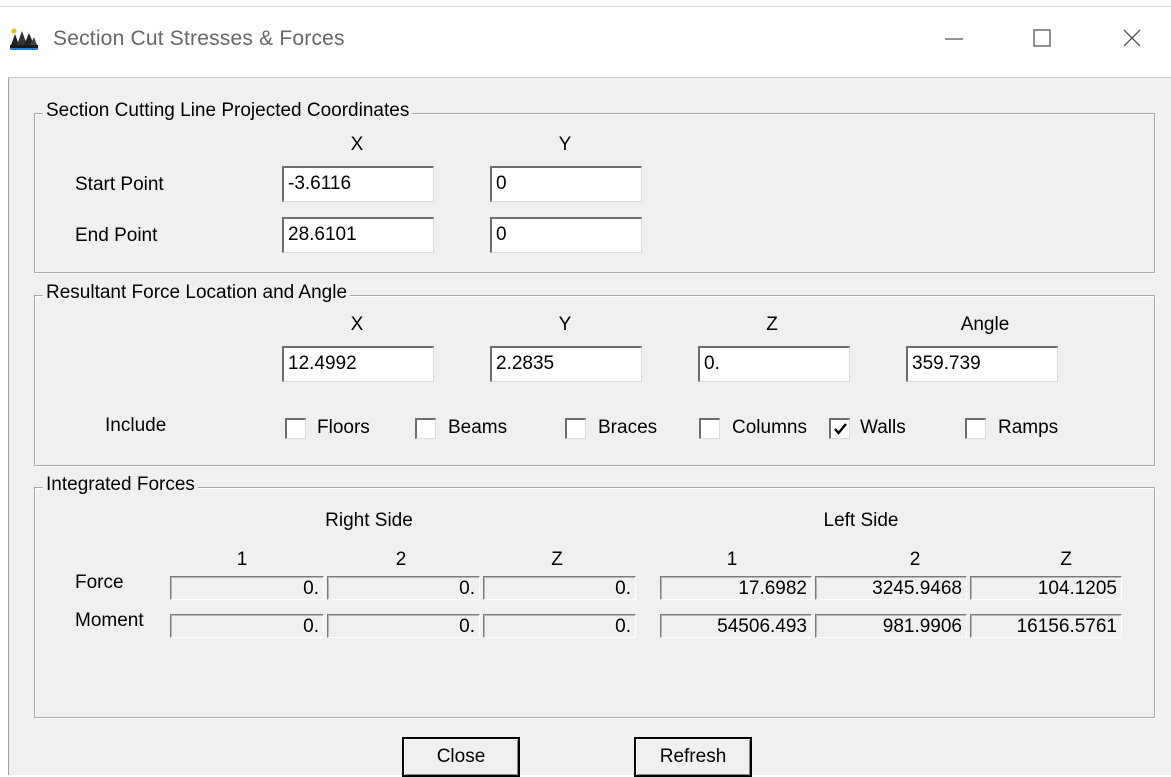  What do you see at coordinates (861, 520) in the screenshot?
I see `left-side-header: Left Side` at bounding box center [861, 520].